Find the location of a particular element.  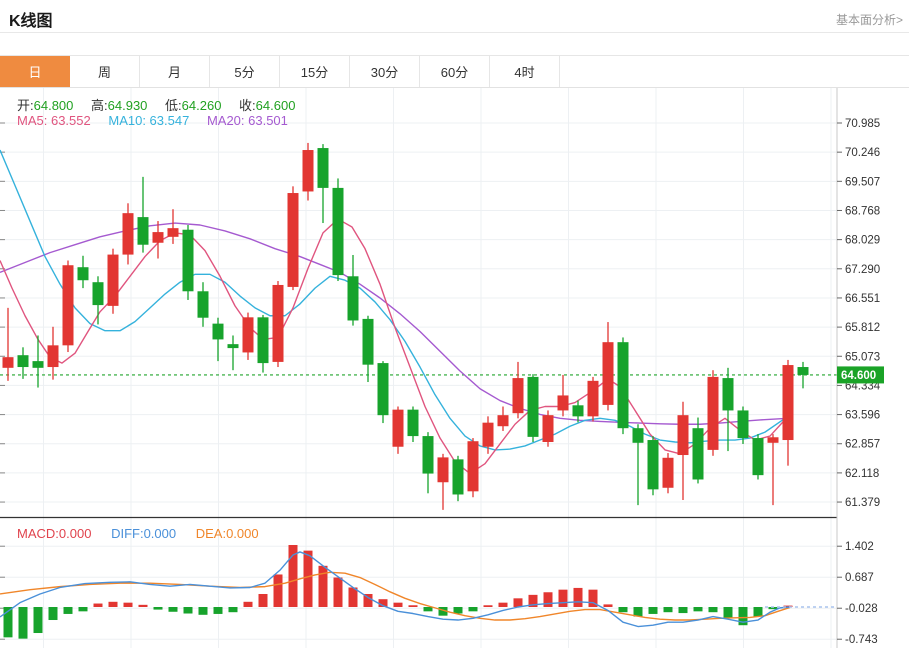

dea-line is located at coordinates (395, 596).